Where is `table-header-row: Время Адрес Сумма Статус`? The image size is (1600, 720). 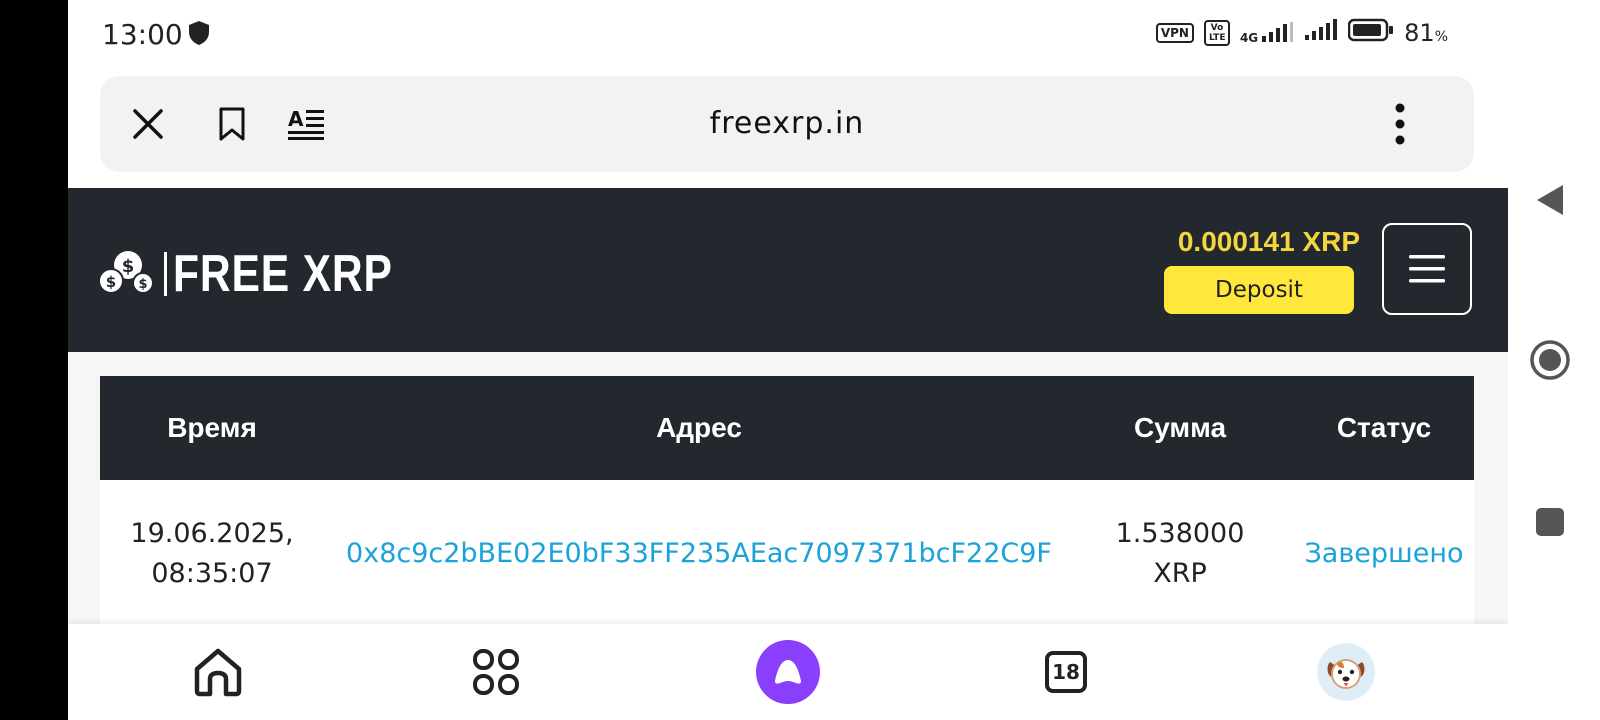 table-header-row: Время Адрес Сумма Статус is located at coordinates (787, 428).